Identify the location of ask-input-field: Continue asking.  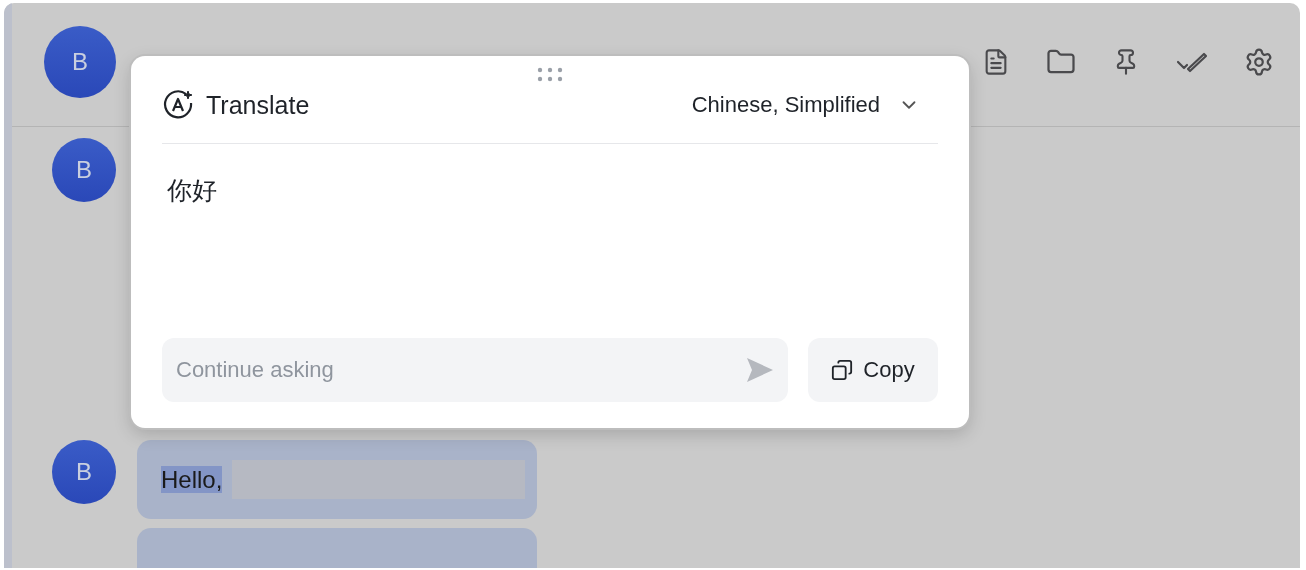
(475, 370).